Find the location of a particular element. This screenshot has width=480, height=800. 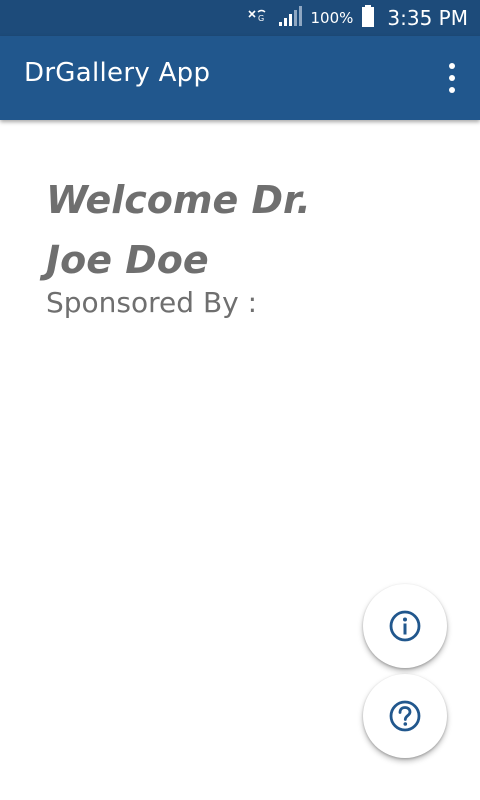

status-bar: G 100% 3:35 PM is located at coordinates (240, 18).